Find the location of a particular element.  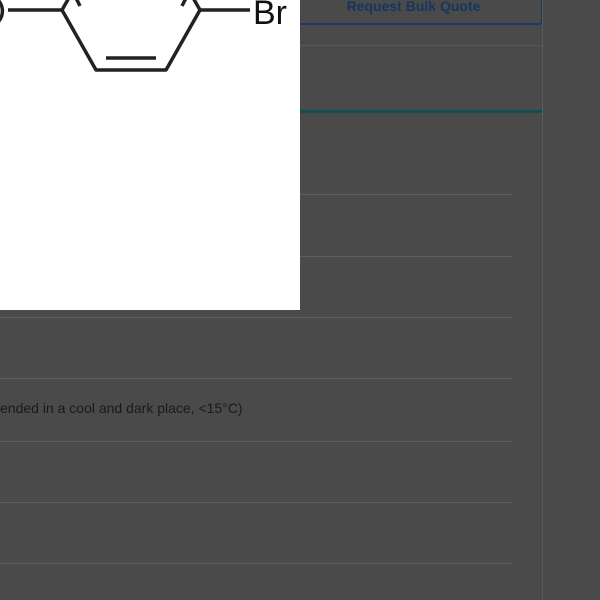

active-tab-indicator is located at coordinates (421, 111).